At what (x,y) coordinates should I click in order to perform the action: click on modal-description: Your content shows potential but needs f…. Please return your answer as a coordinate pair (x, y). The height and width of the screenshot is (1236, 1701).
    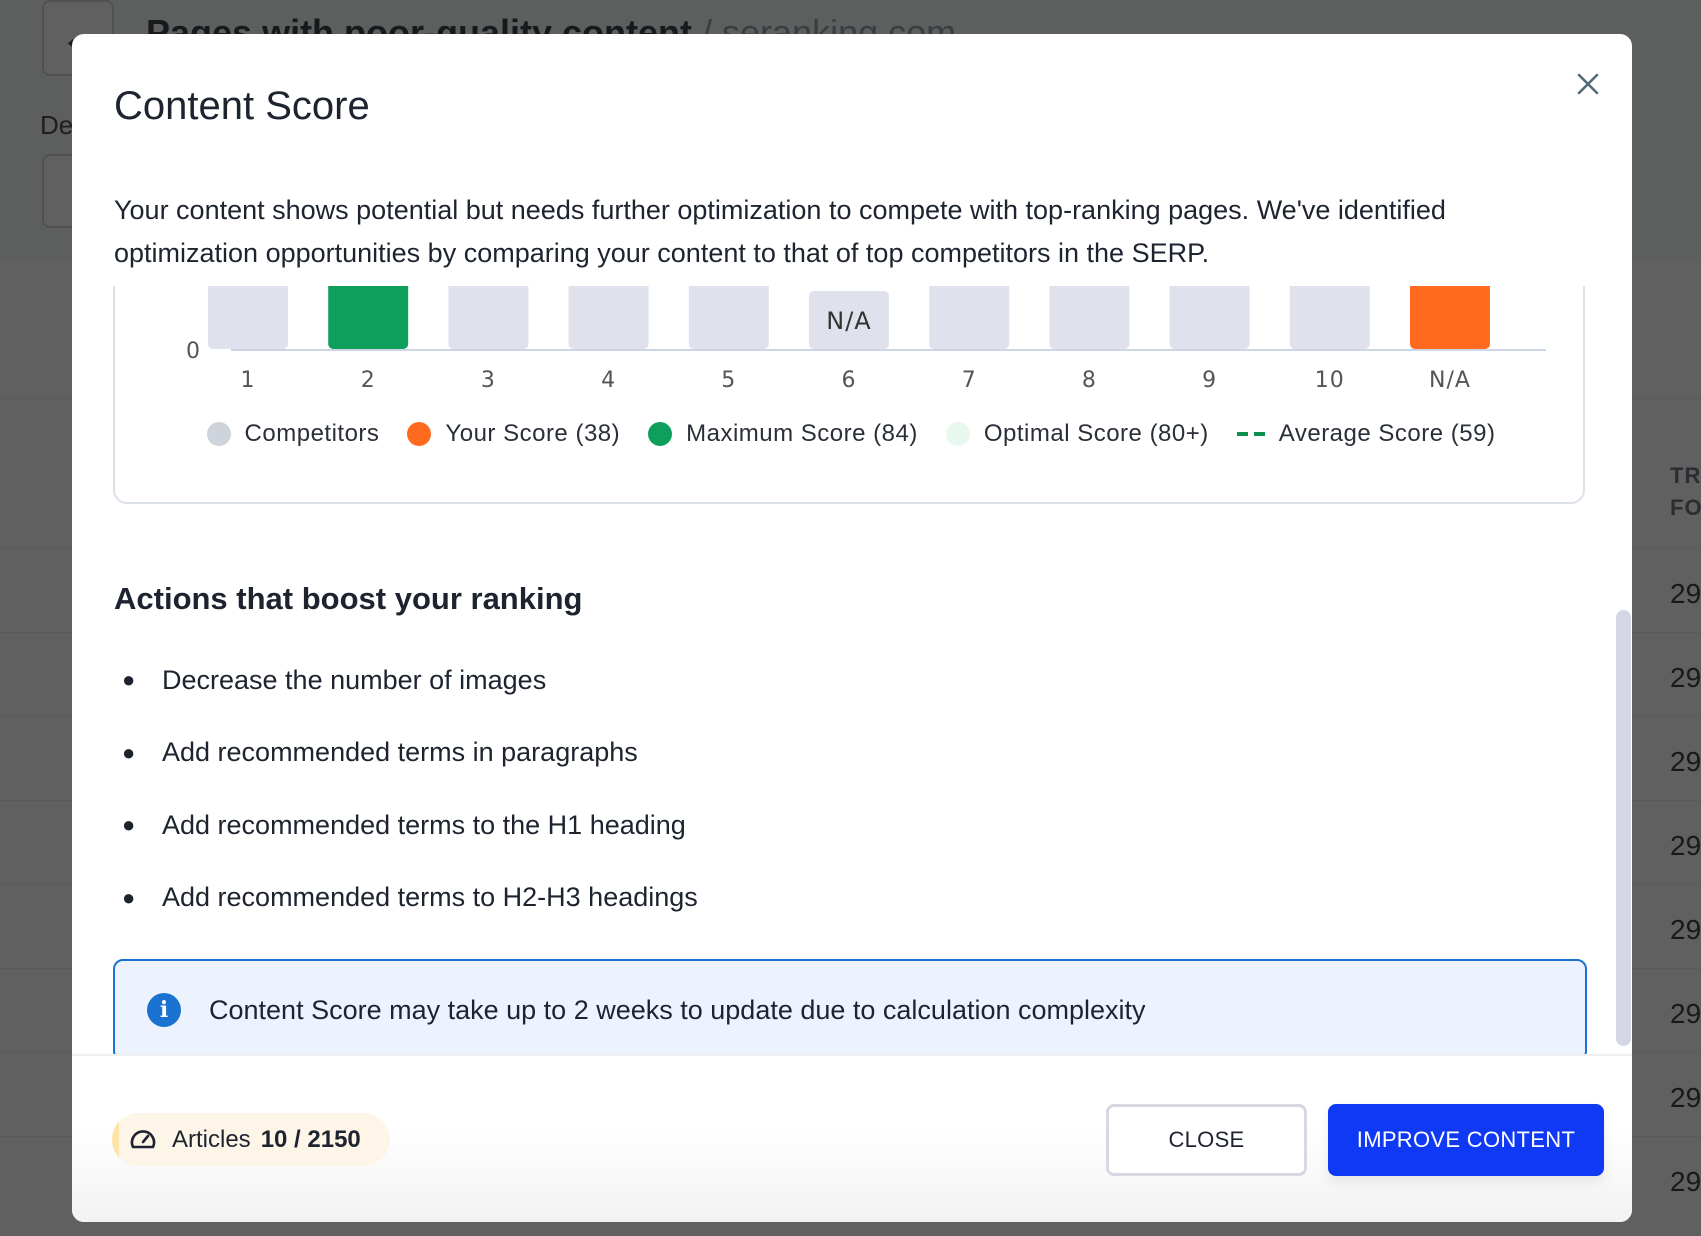
    Looking at the image, I should click on (780, 231).